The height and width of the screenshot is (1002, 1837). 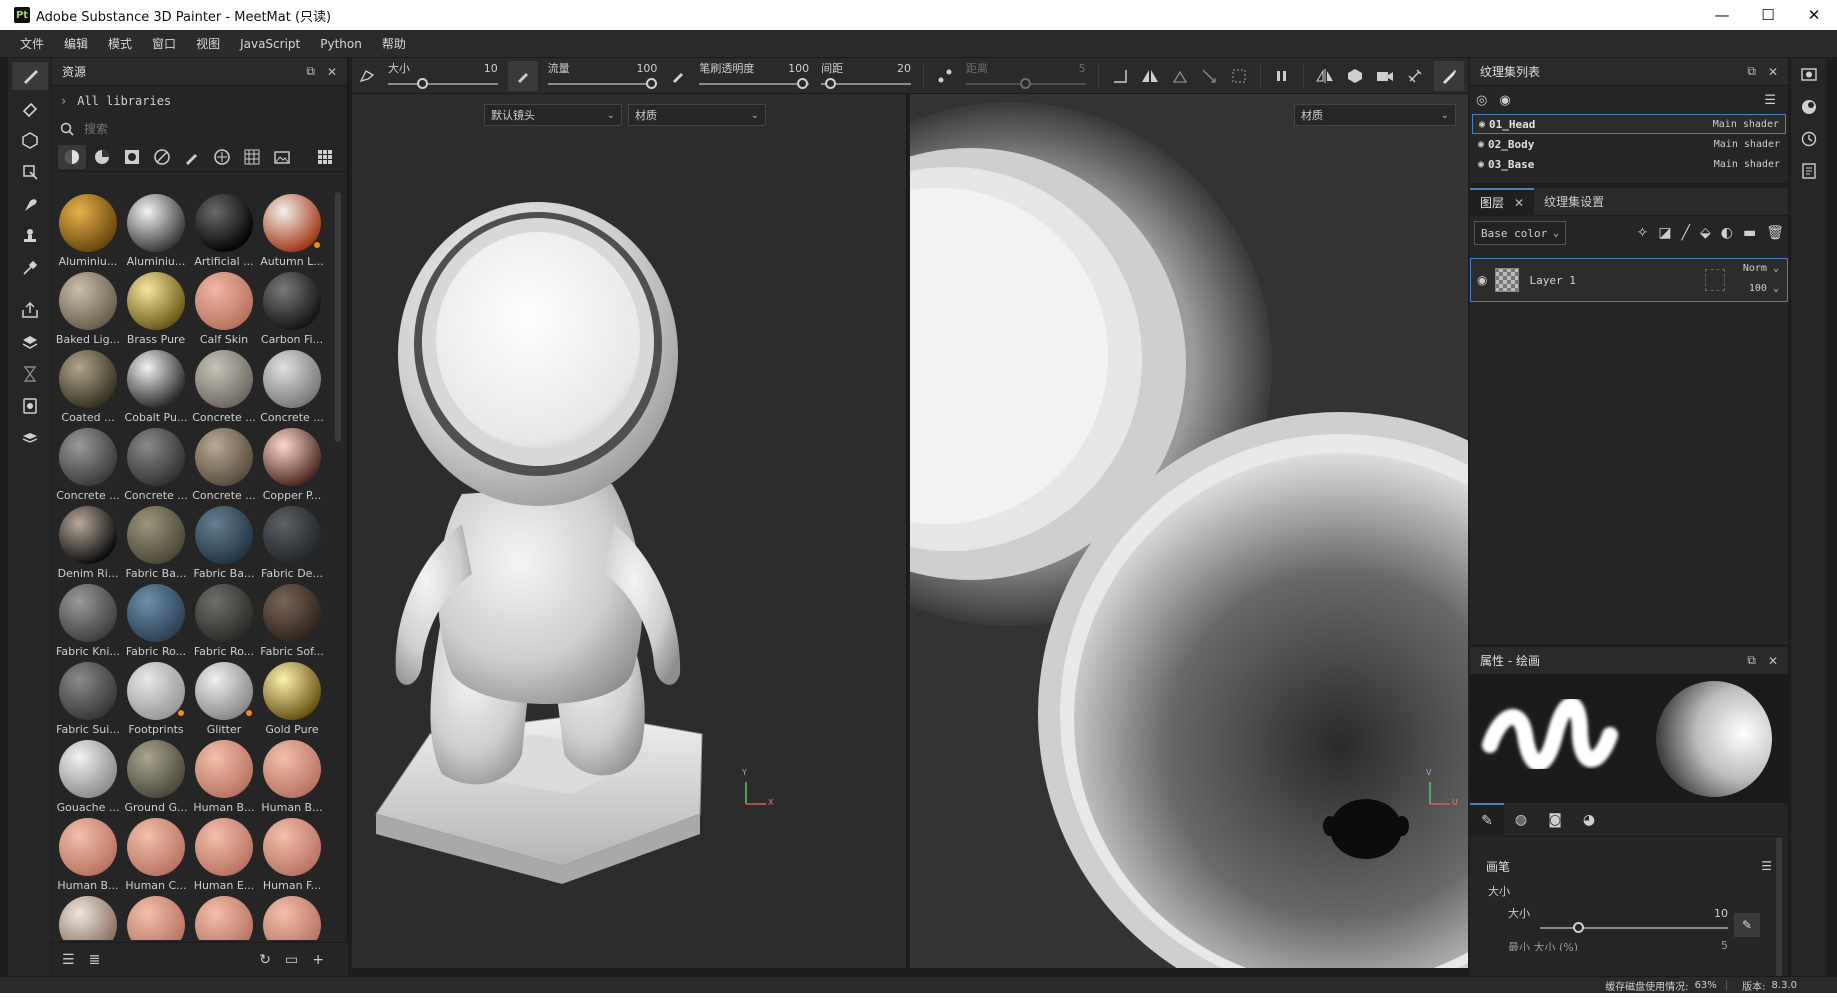 What do you see at coordinates (1325, 76) in the screenshot?
I see `mirror-icon` at bounding box center [1325, 76].